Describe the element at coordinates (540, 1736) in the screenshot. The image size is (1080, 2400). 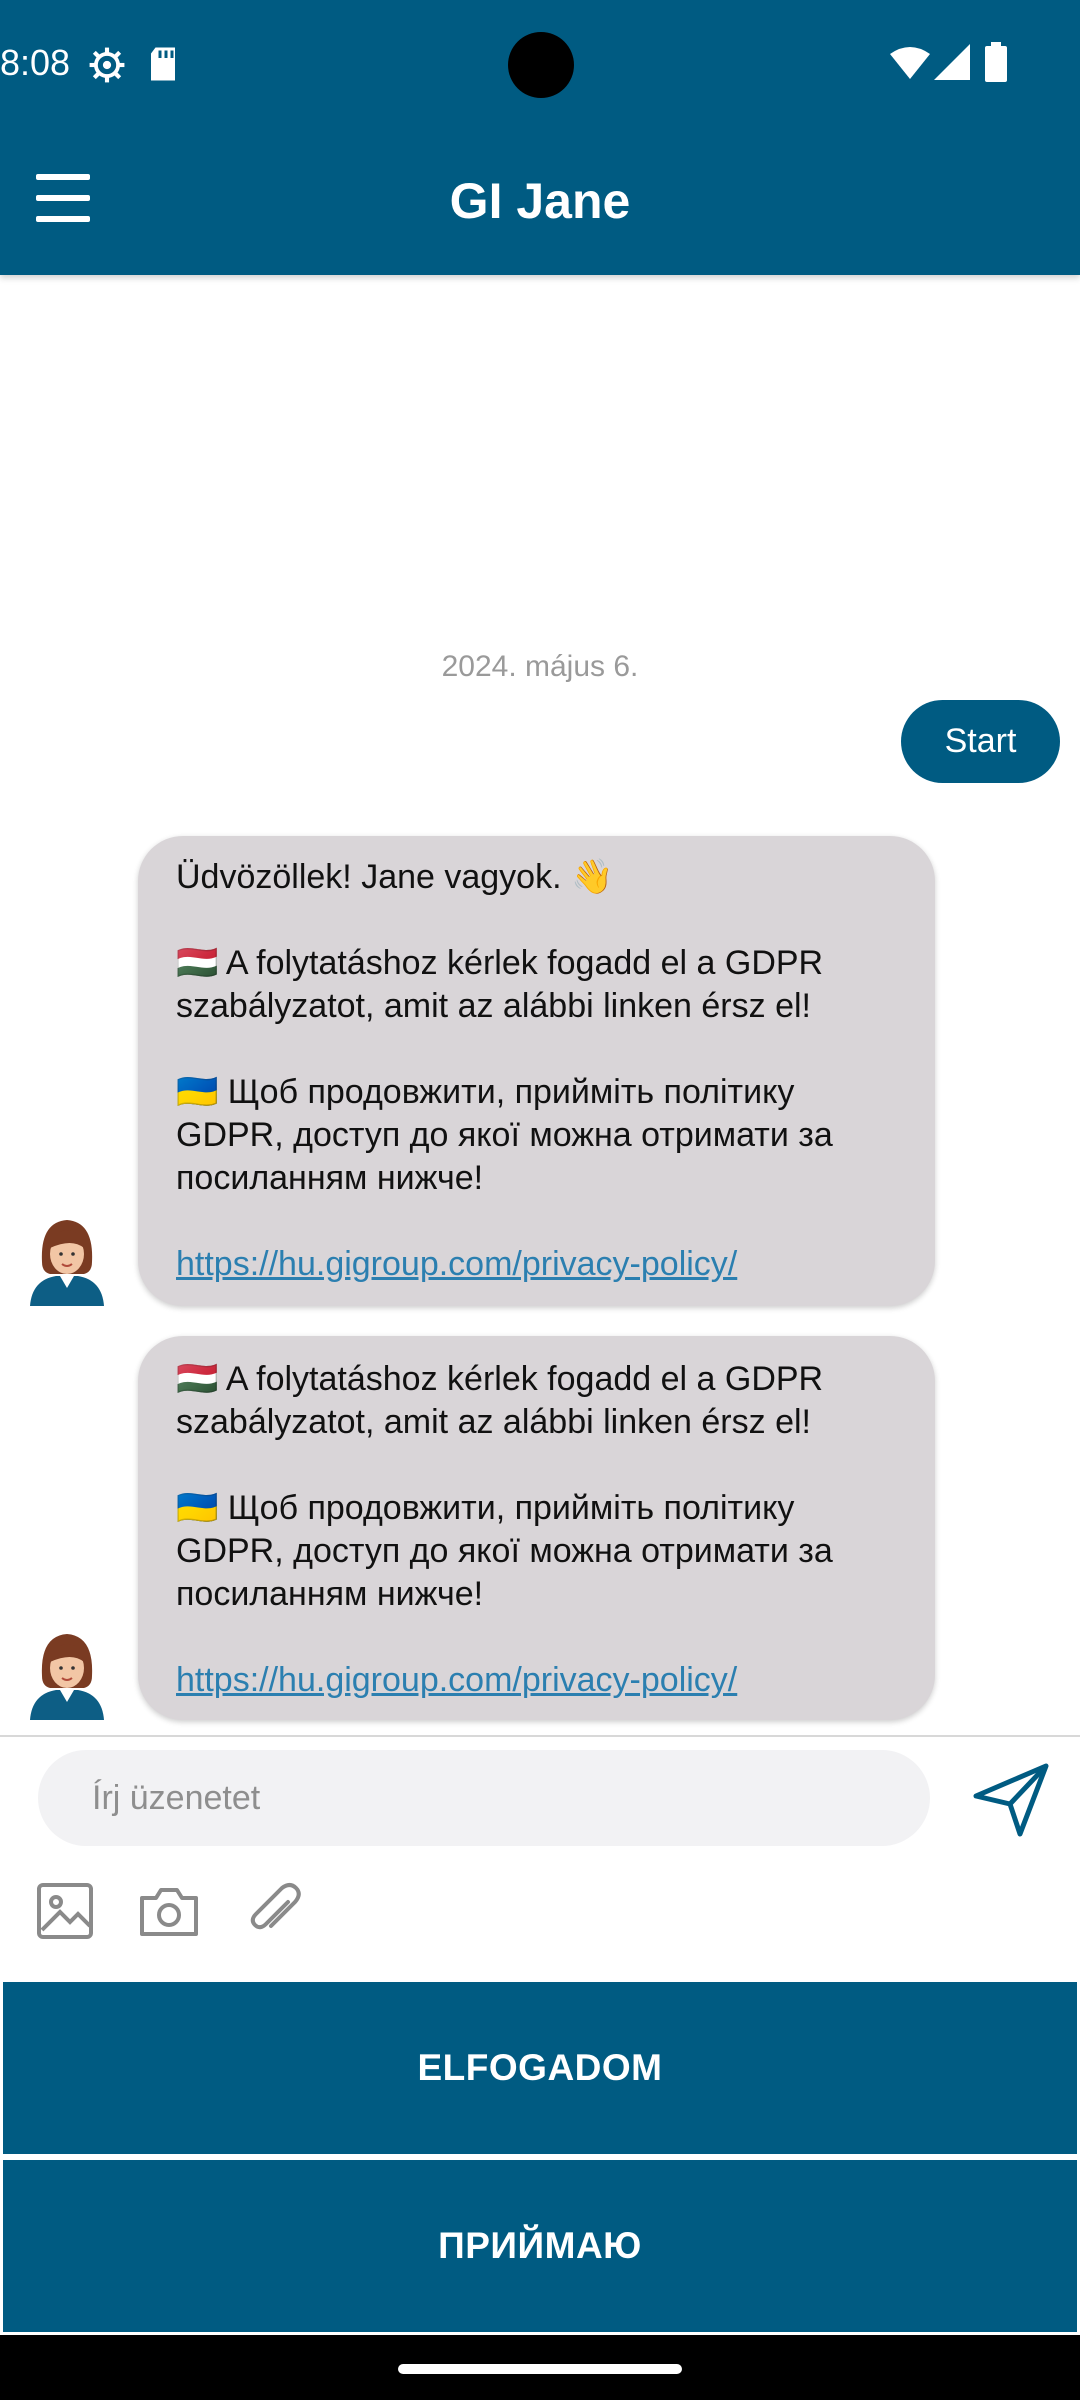
I see `composer-divider` at that location.